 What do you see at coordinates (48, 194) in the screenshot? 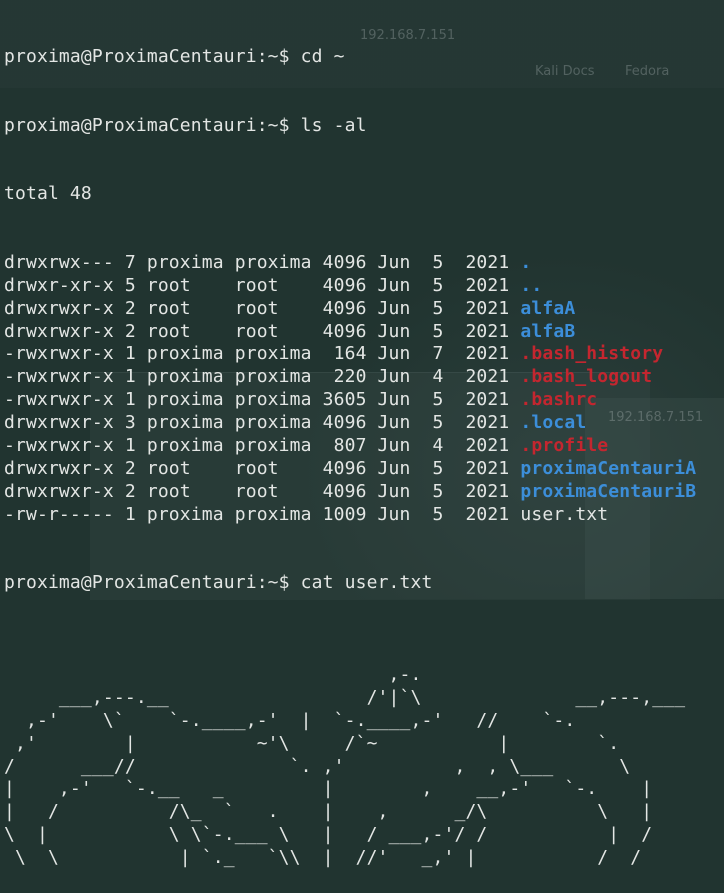
I see `ls-total: total 48` at bounding box center [48, 194].